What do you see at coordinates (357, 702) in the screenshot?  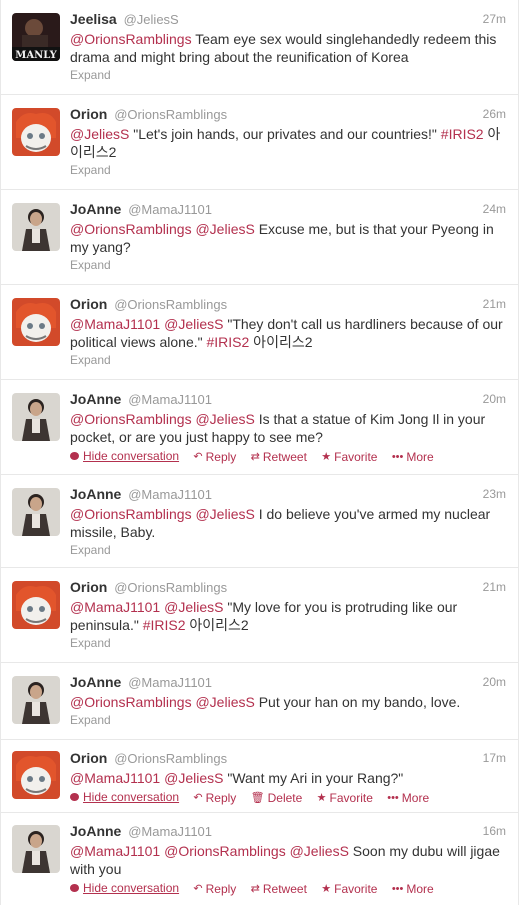 I see `tweet-body: Put your han on my bando, love.` at bounding box center [357, 702].